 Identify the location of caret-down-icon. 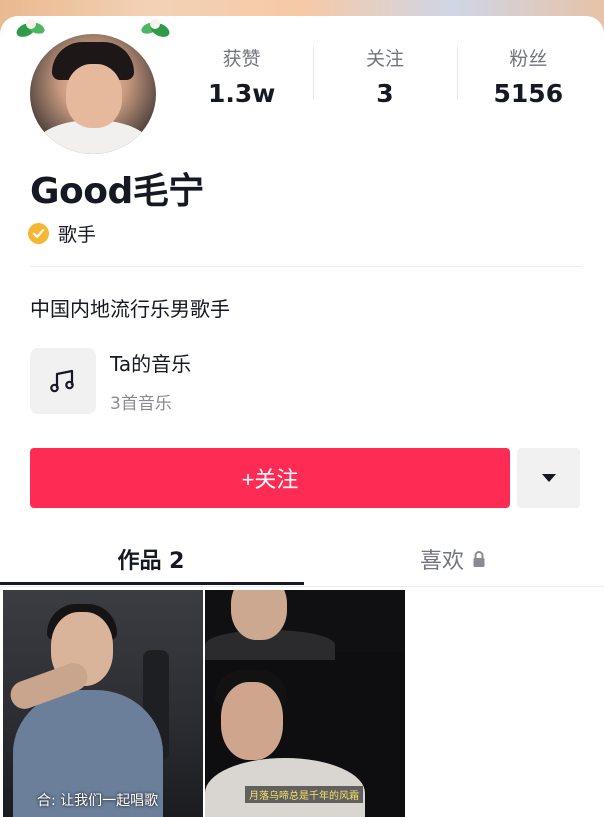
(548, 478).